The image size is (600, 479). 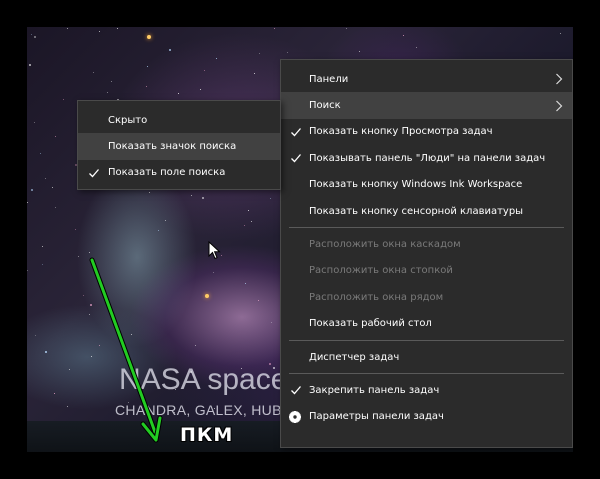 I want to click on menu-item-0-5: Показать кнопку сенсорной клавиатуры, so click(x=426, y=211).